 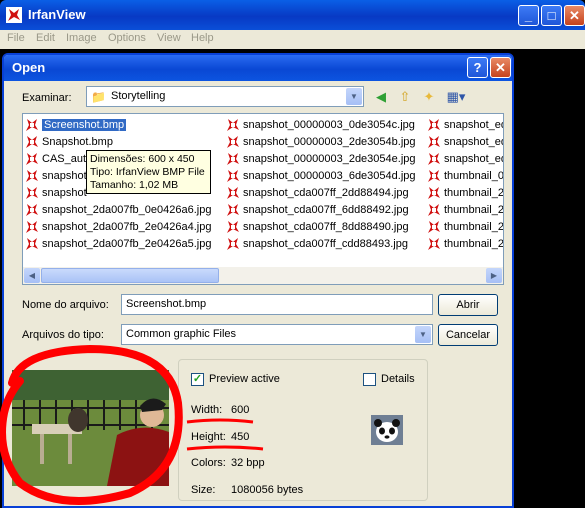 I want to click on file-name: Screenshot.bmp, so click(x=84, y=125).